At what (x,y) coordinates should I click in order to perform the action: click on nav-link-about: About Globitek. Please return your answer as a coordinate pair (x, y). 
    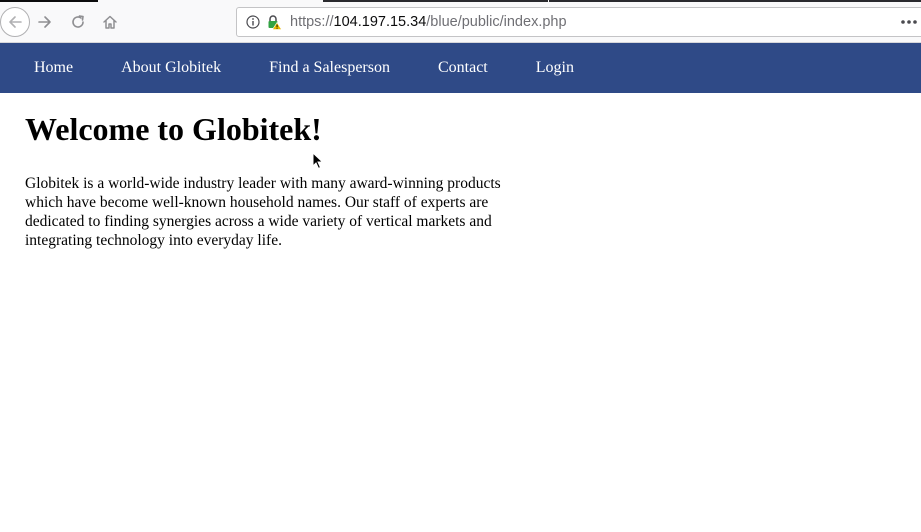
    Looking at the image, I should click on (171, 68).